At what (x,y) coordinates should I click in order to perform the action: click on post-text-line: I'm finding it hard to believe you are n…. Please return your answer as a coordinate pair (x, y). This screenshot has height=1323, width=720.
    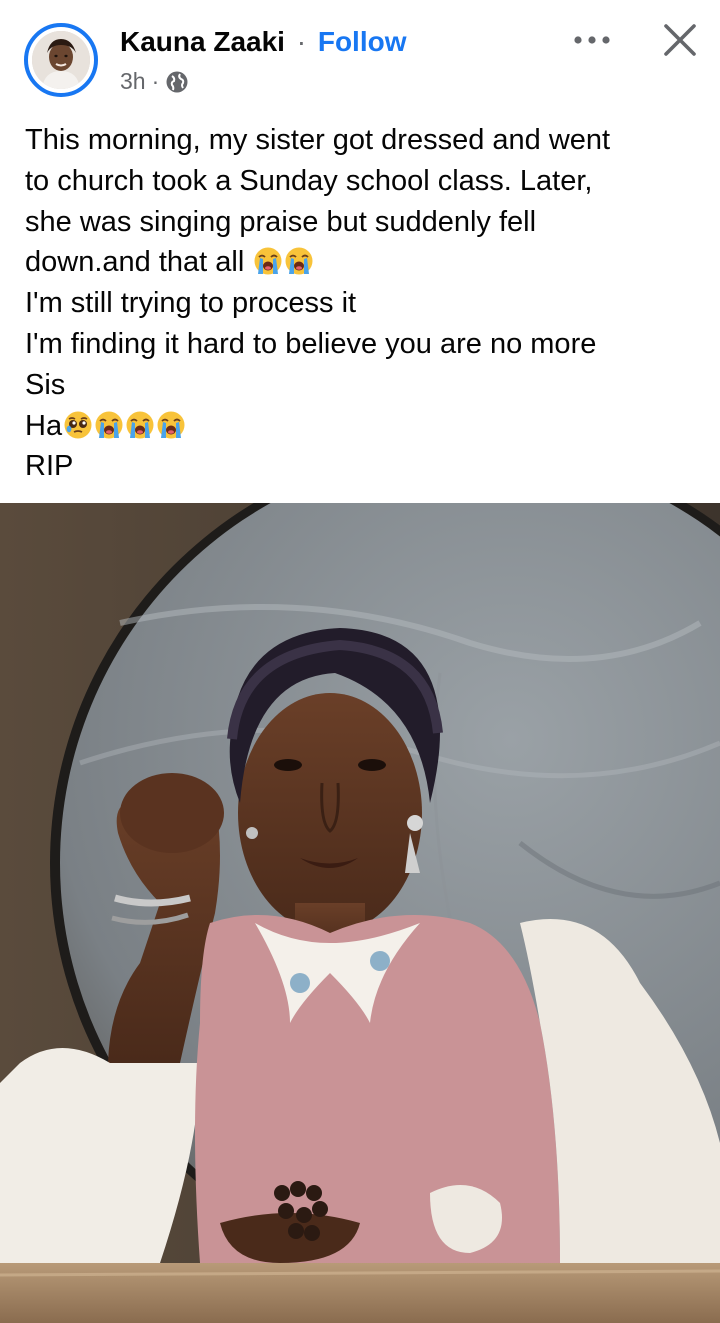
    Looking at the image, I should click on (365, 344).